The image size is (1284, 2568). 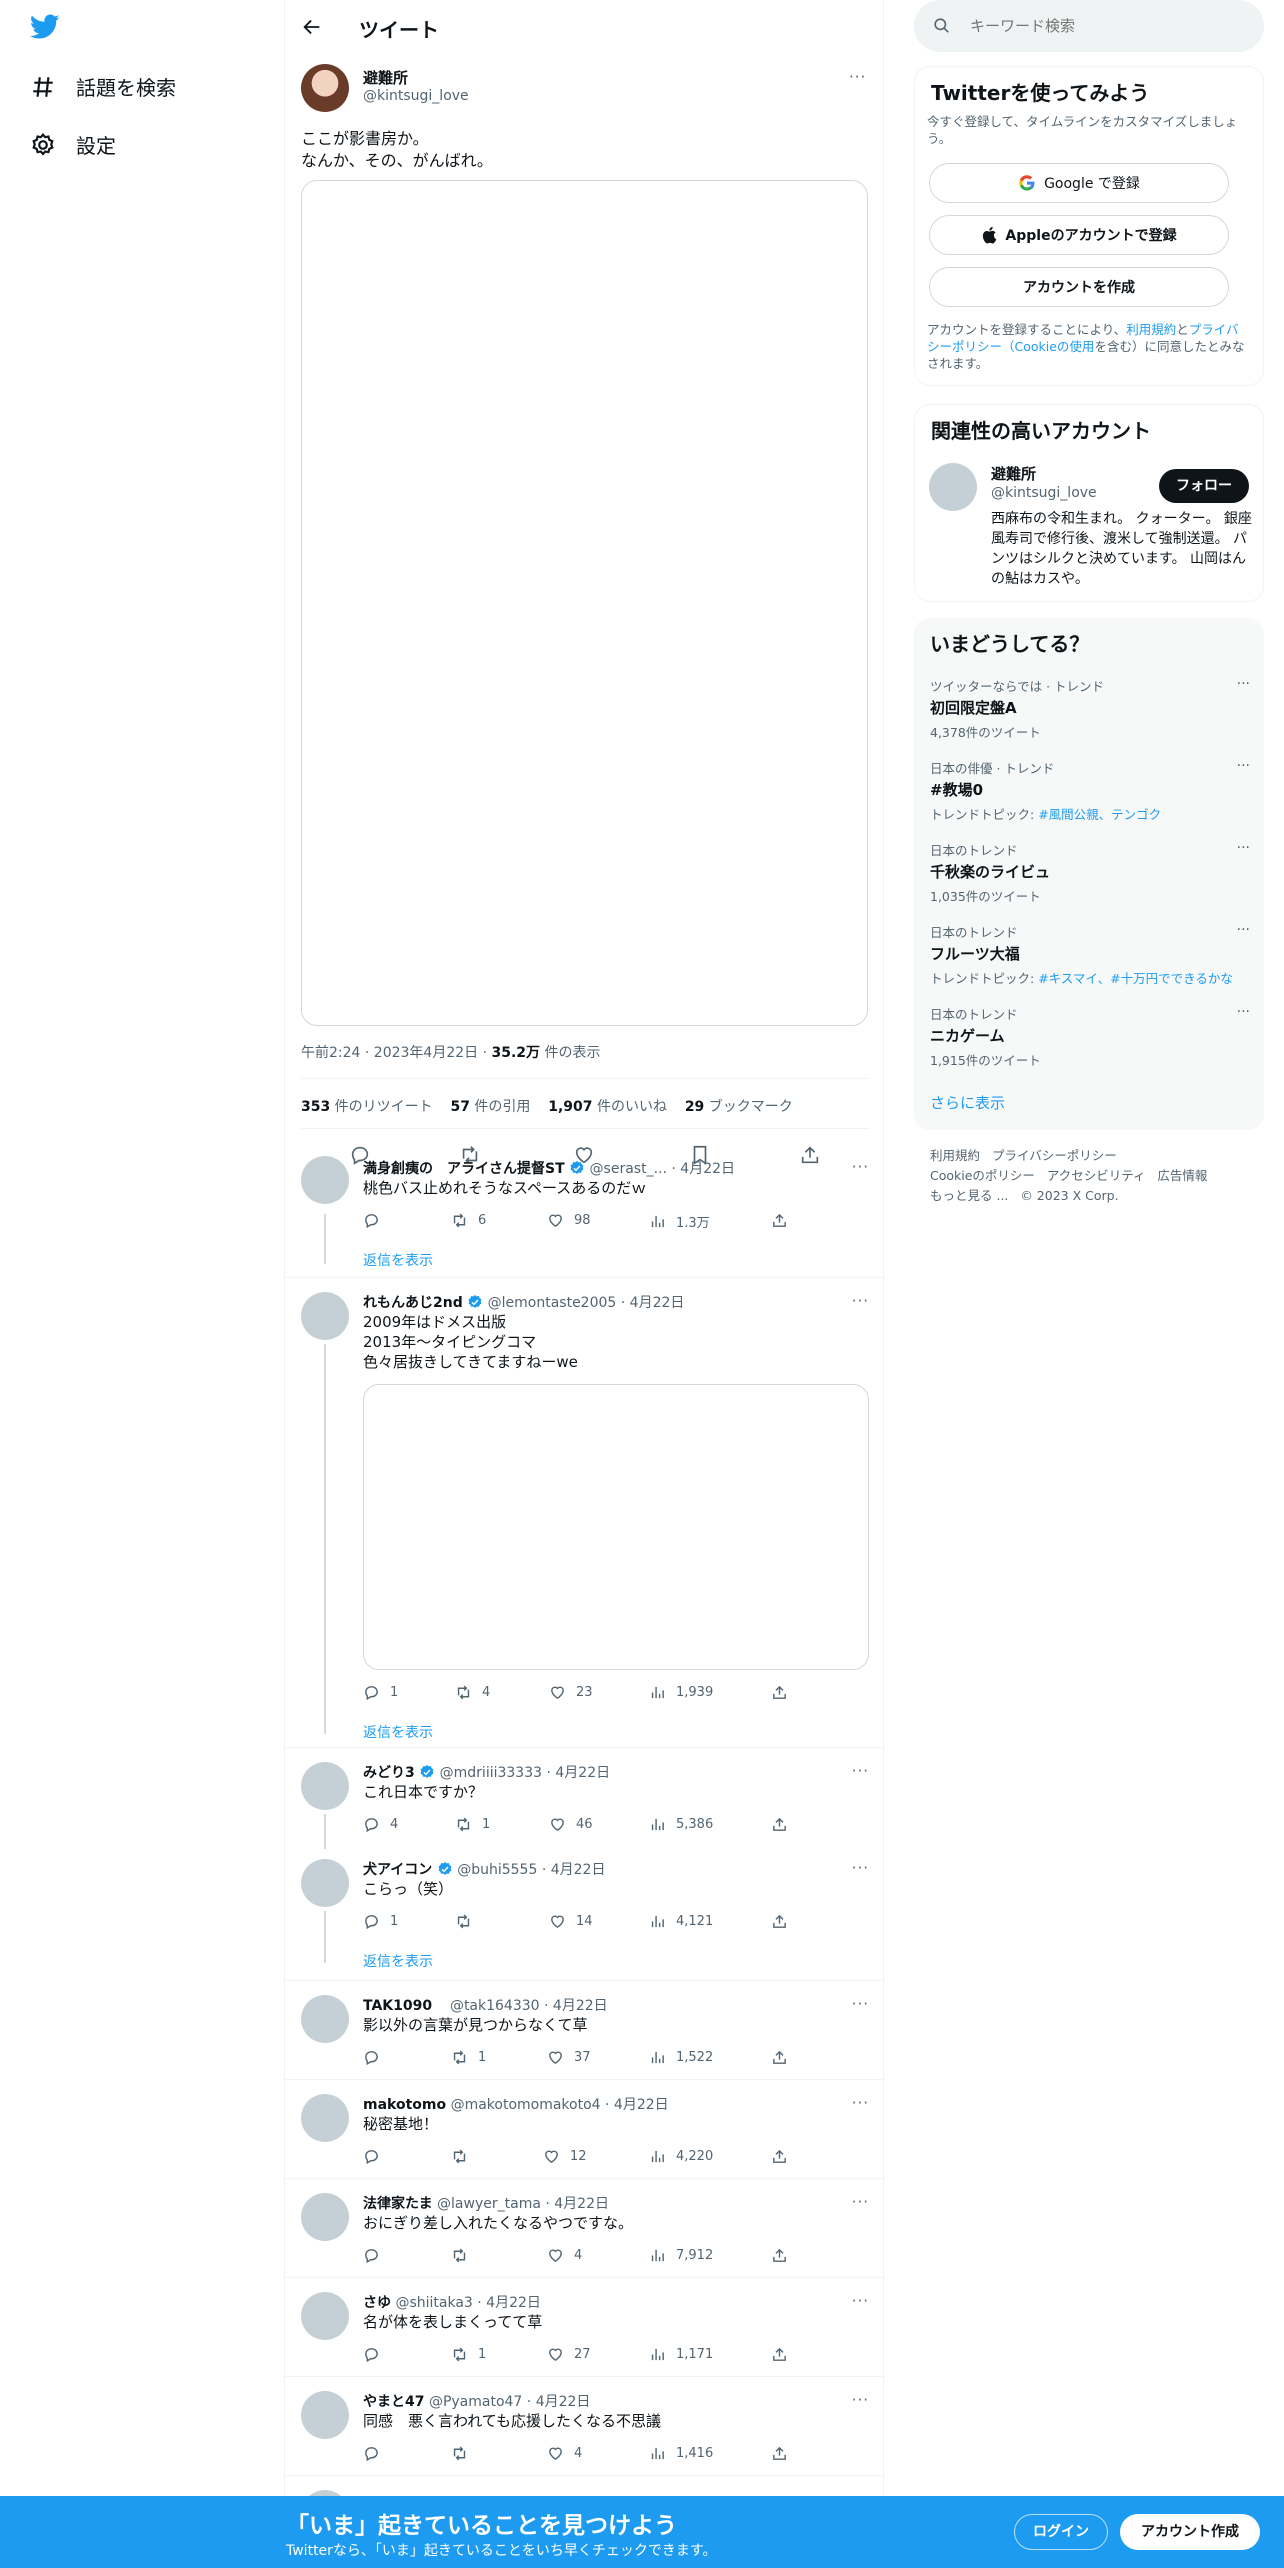 I want to click on reply-handle: @makotomomakoto4, so click(x=526, y=2105).